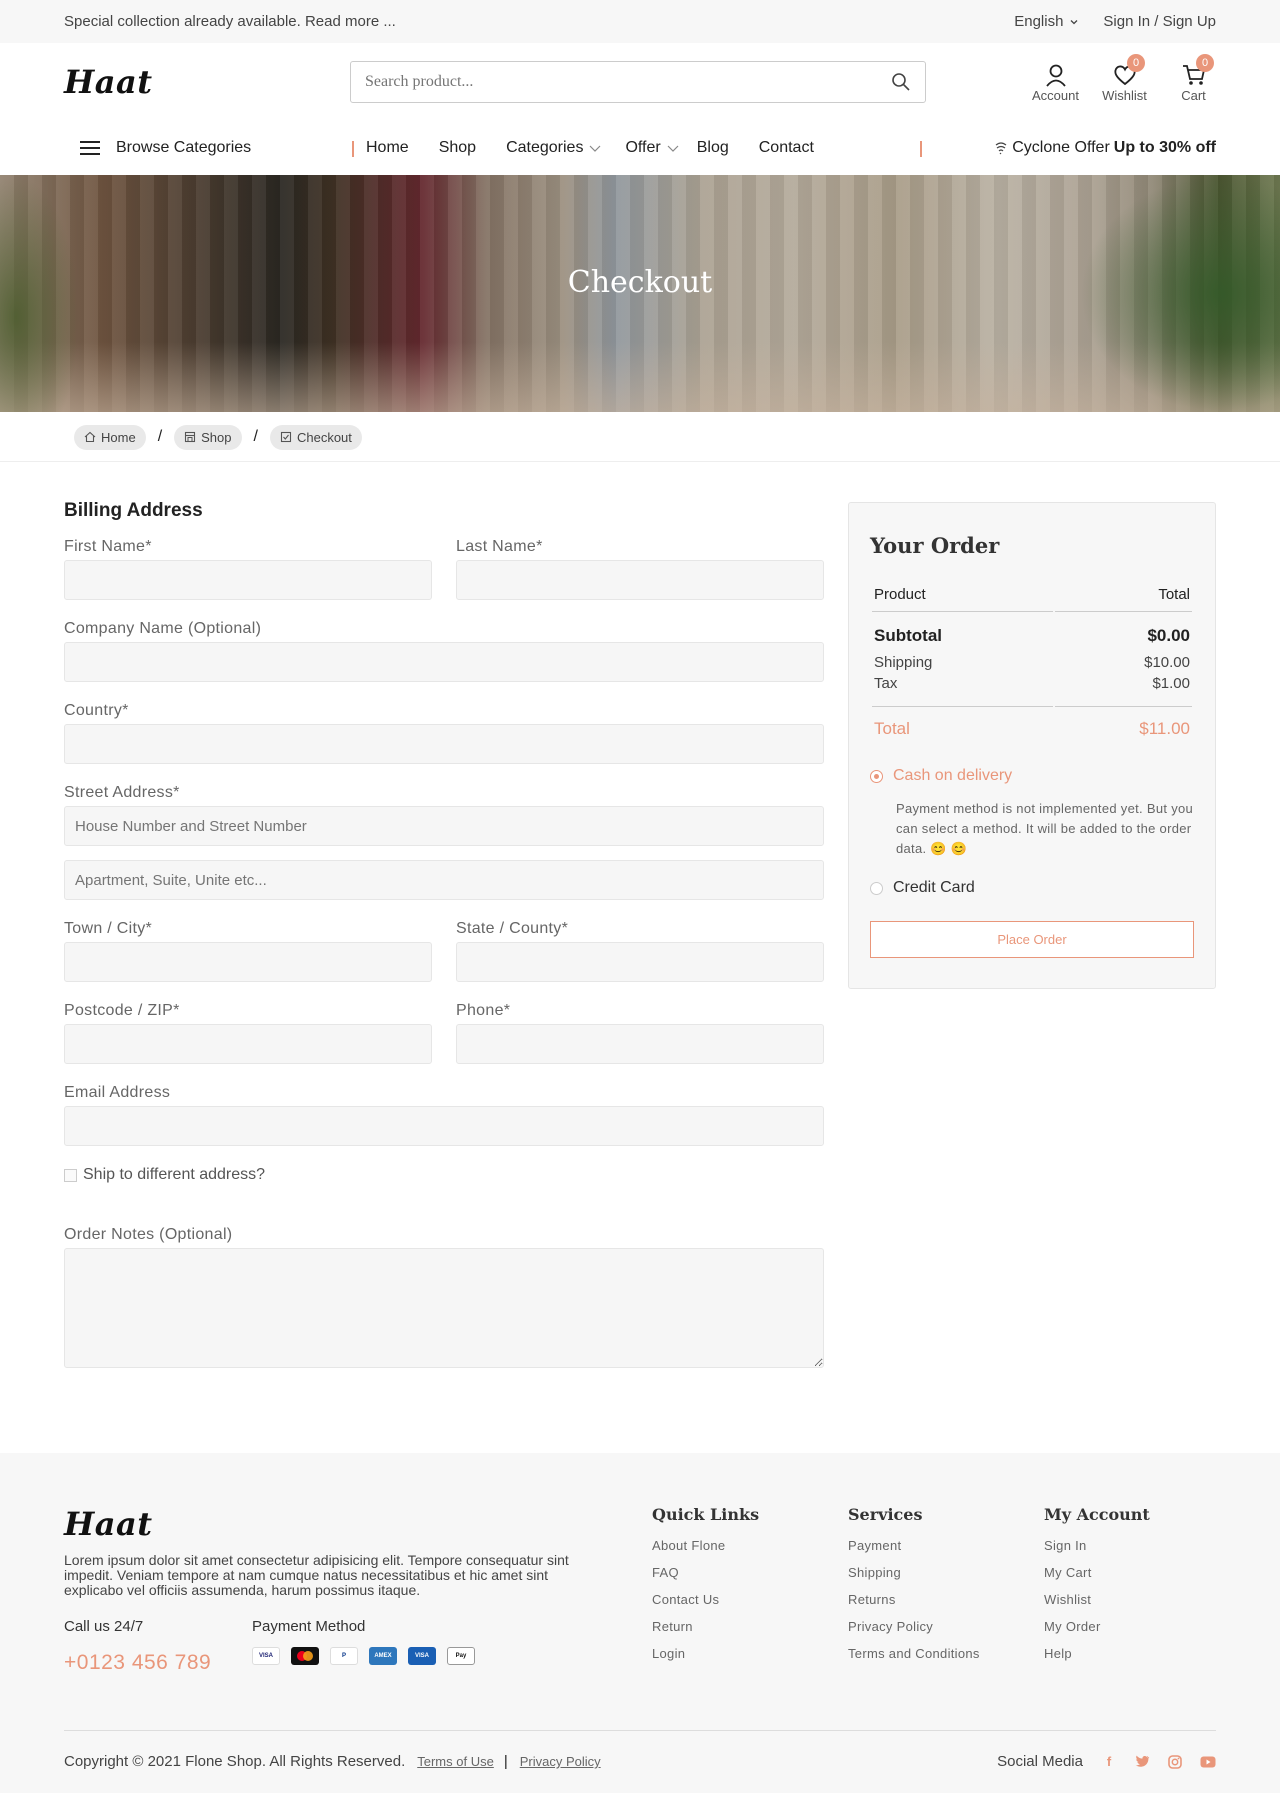 The image size is (1280, 1793). What do you see at coordinates (90, 148) in the screenshot?
I see `hamburger-icon` at bounding box center [90, 148].